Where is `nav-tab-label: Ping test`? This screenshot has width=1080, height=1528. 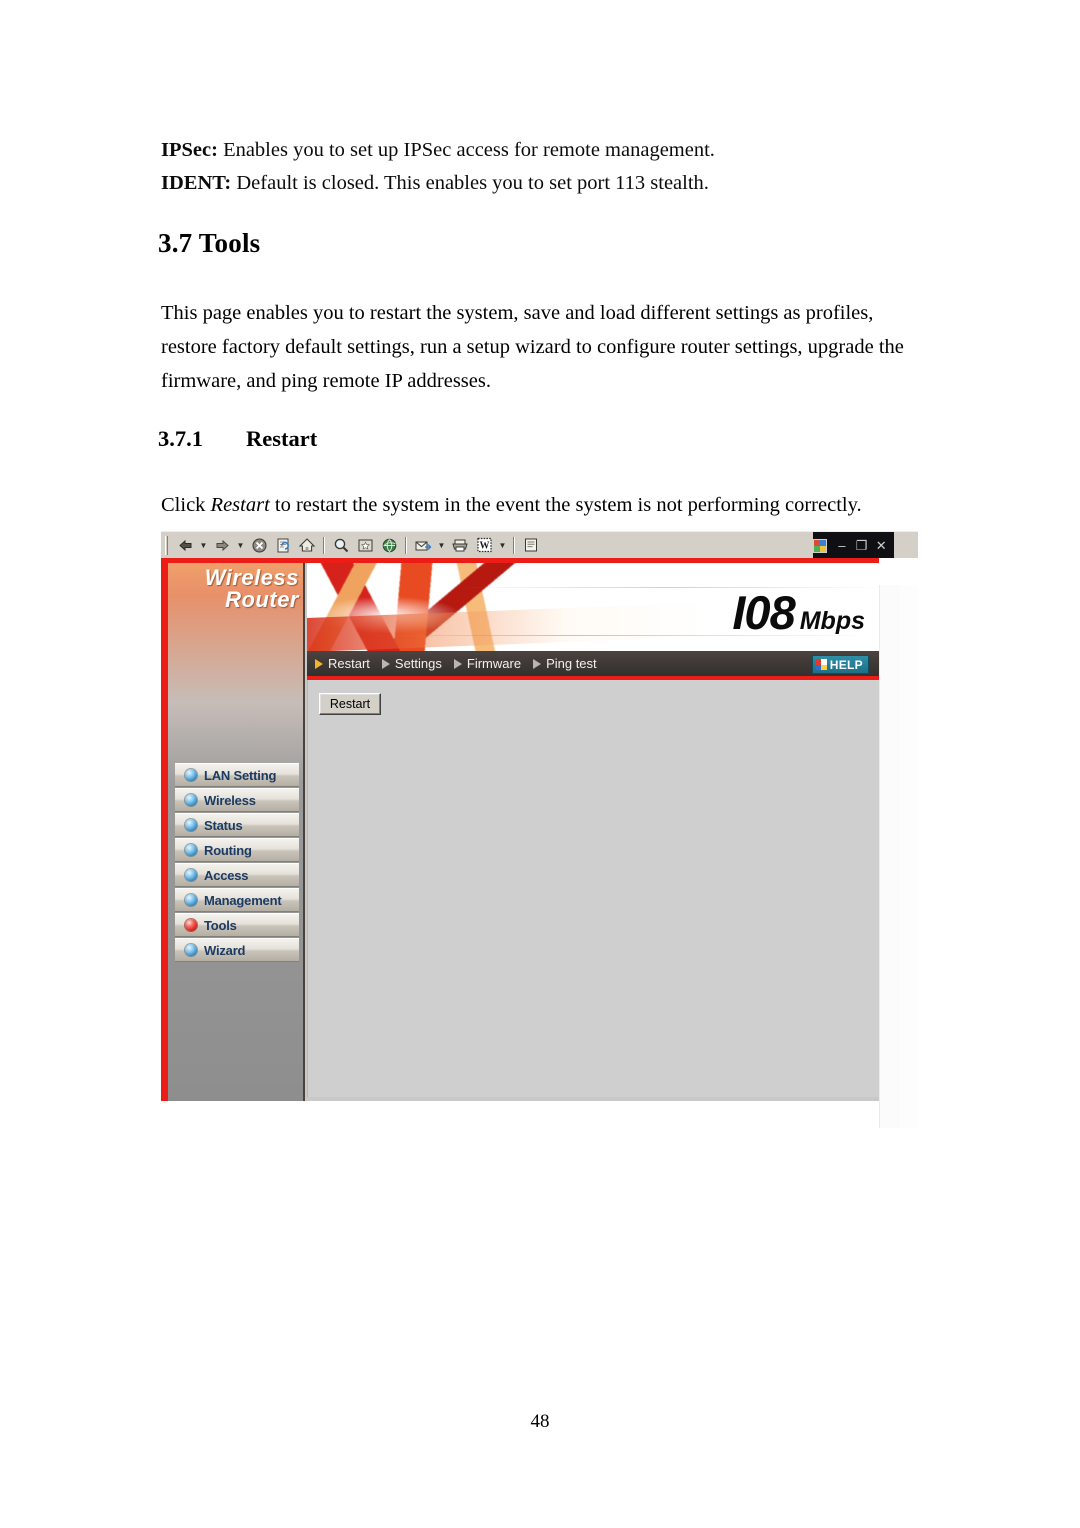
nav-tab-label: Ping test is located at coordinates (571, 663).